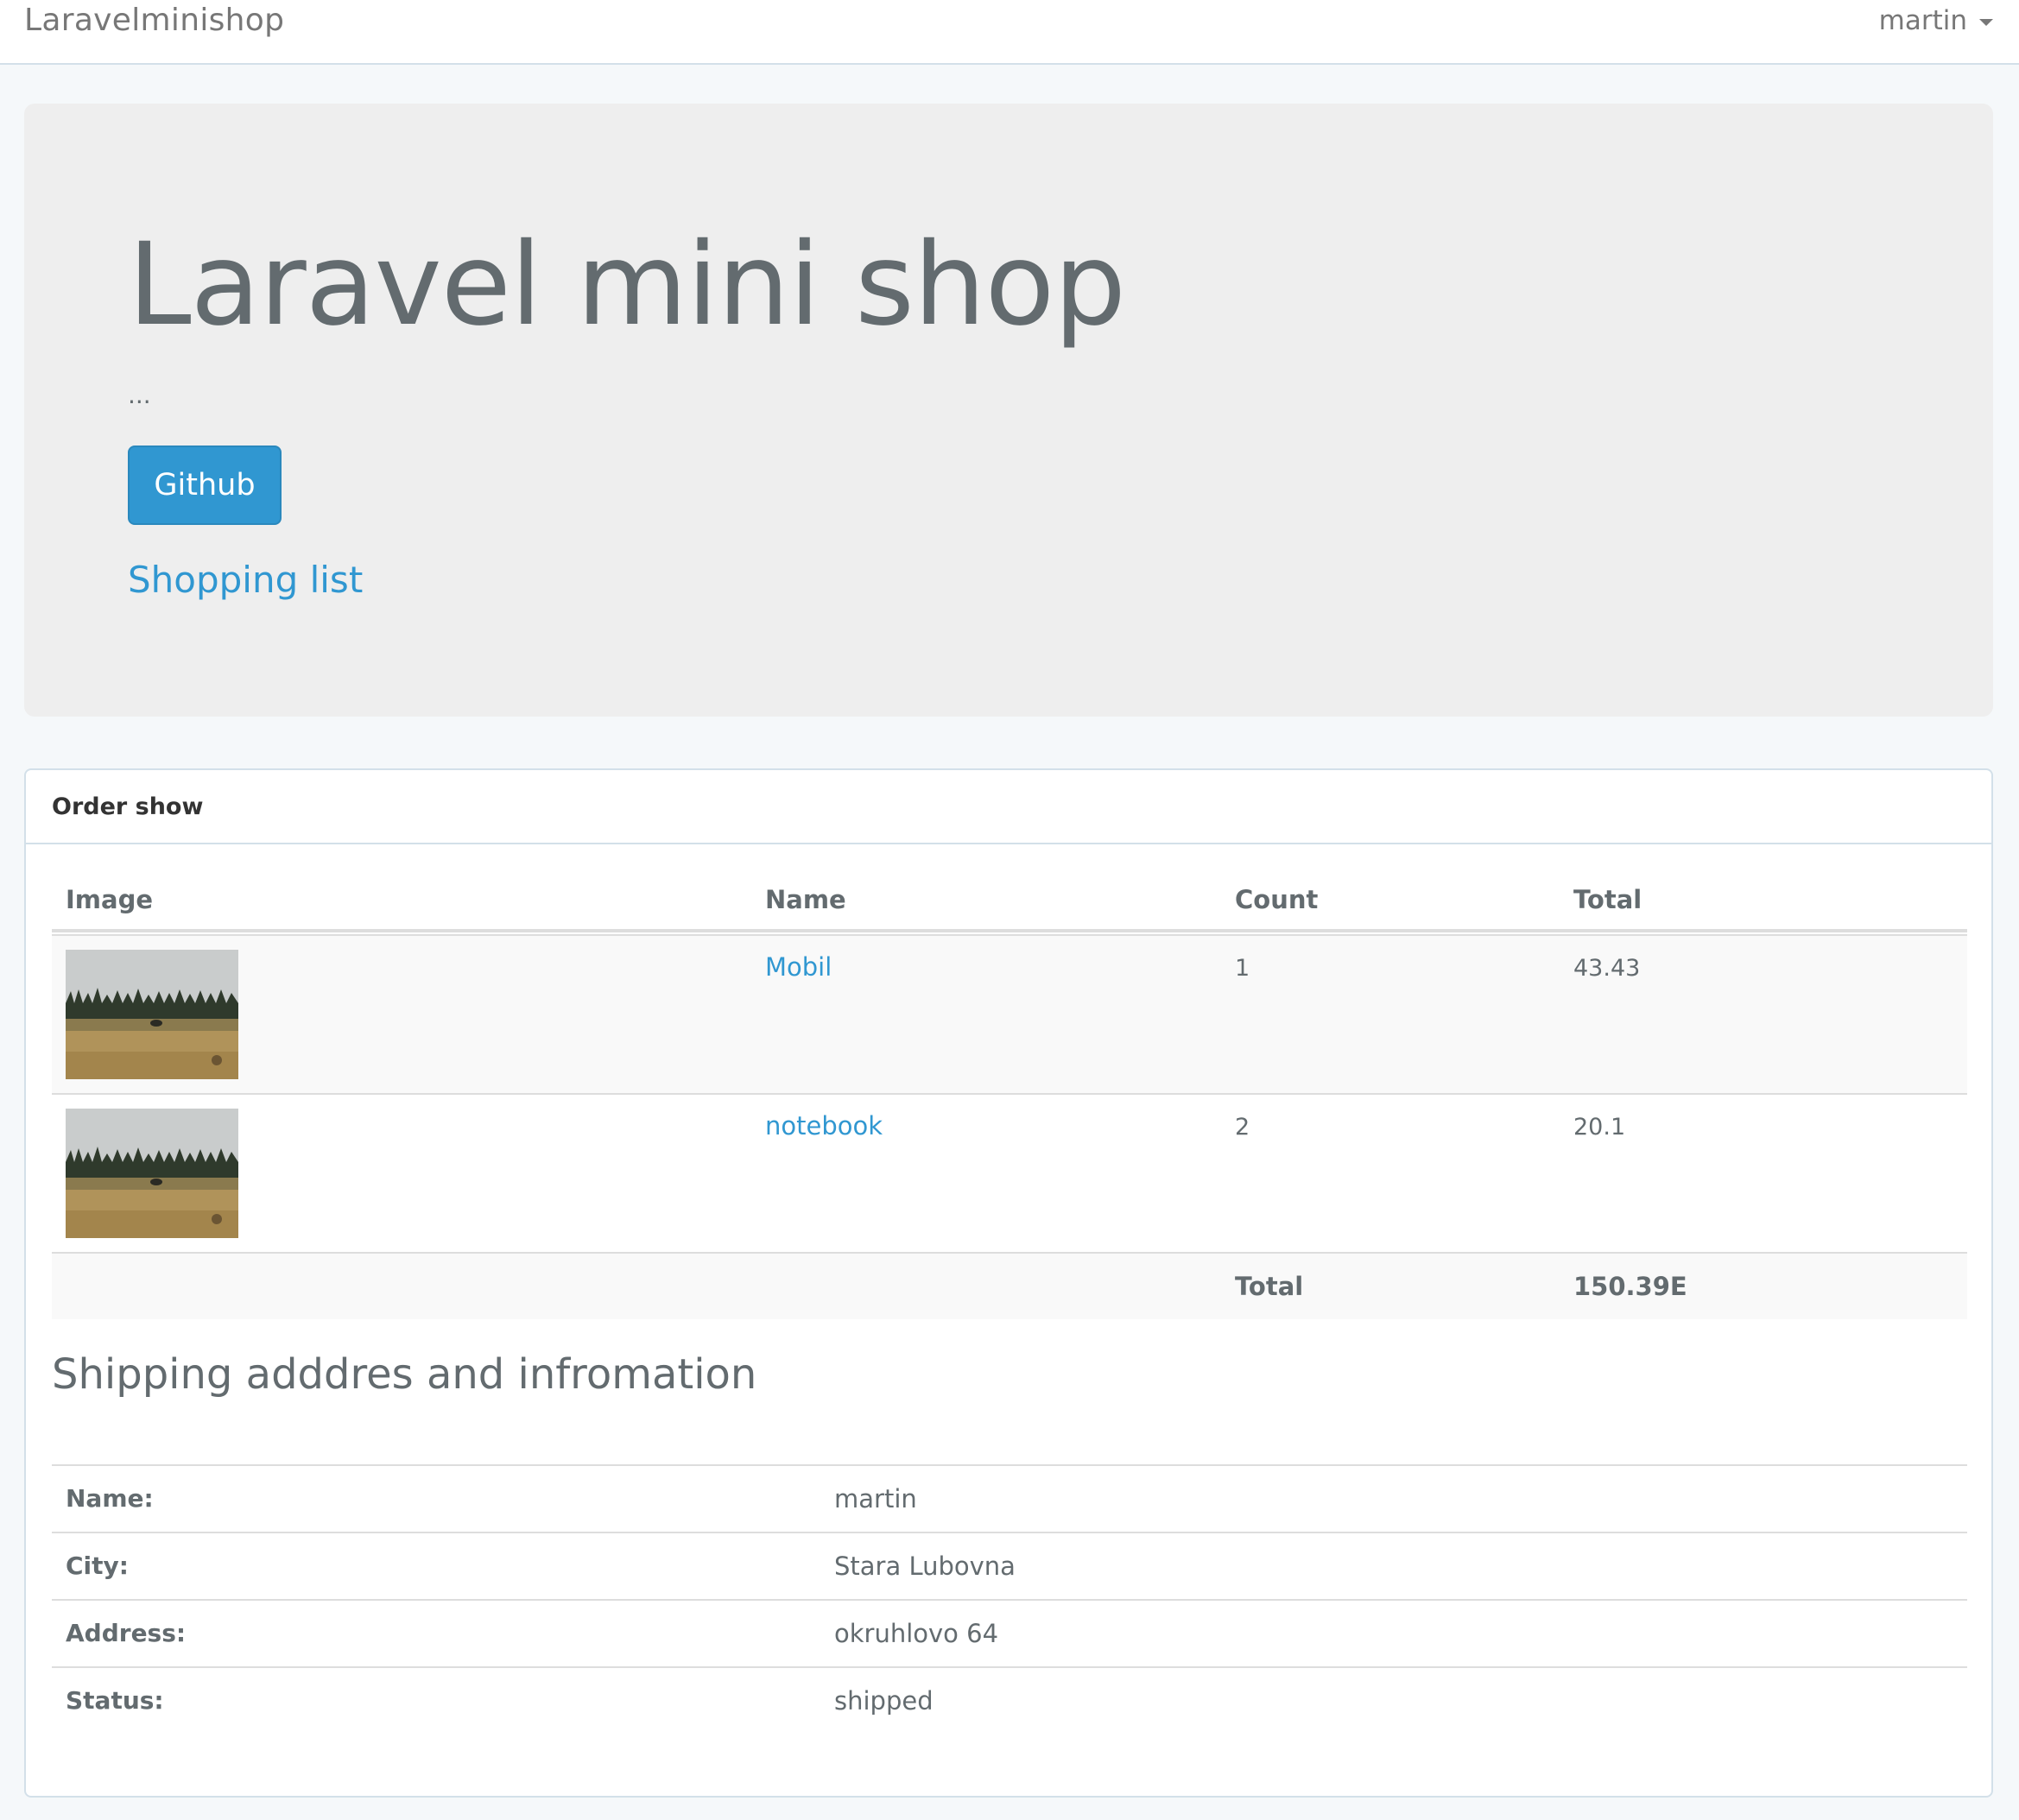  Describe the element at coordinates (246, 580) in the screenshot. I see `shopping-list-link: Shopping list` at that location.